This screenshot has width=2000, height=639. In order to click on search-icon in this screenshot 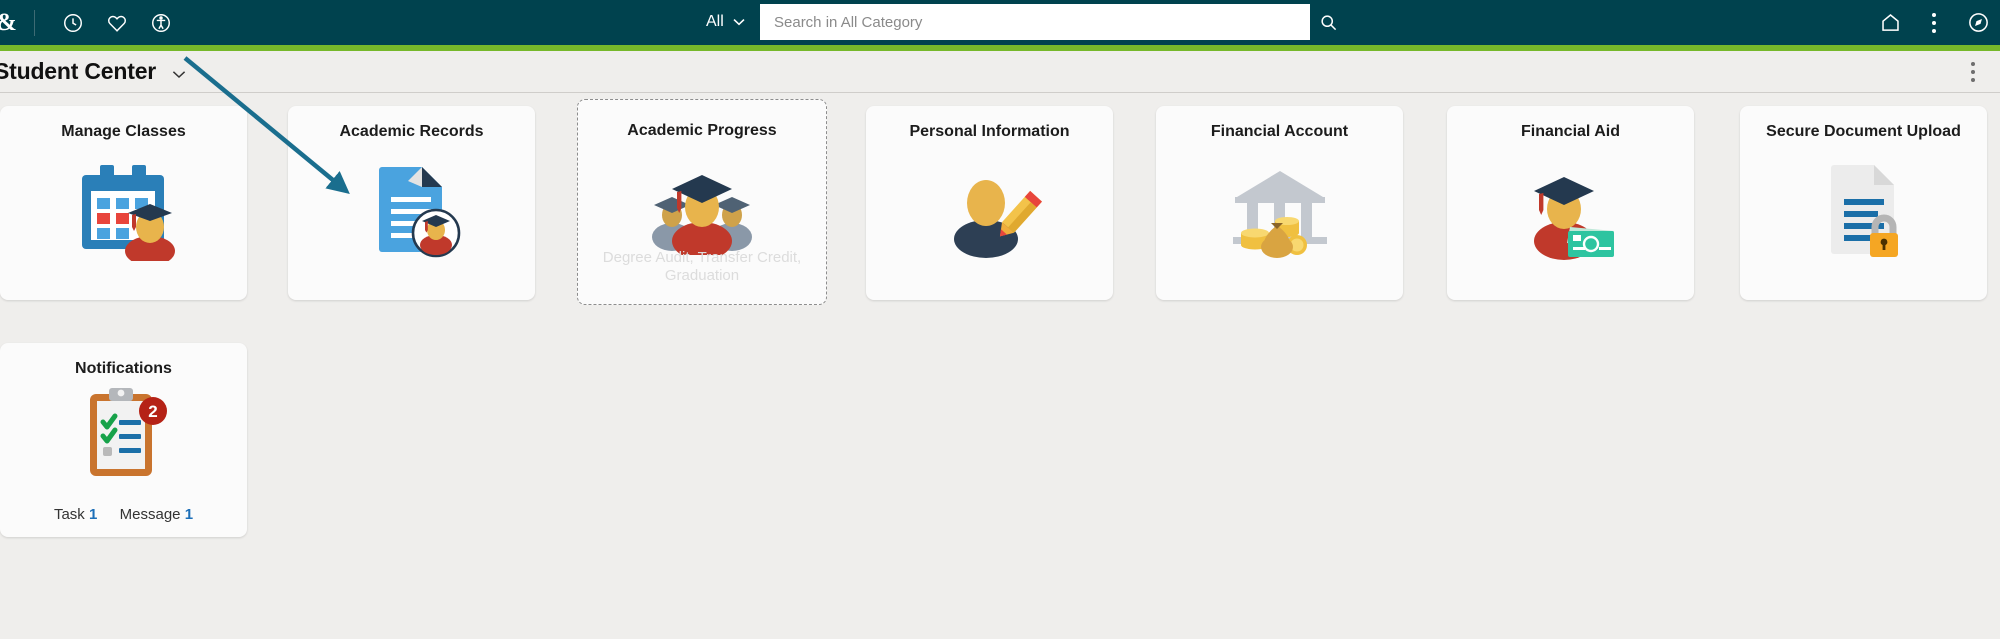, I will do `click(1328, 22)`.